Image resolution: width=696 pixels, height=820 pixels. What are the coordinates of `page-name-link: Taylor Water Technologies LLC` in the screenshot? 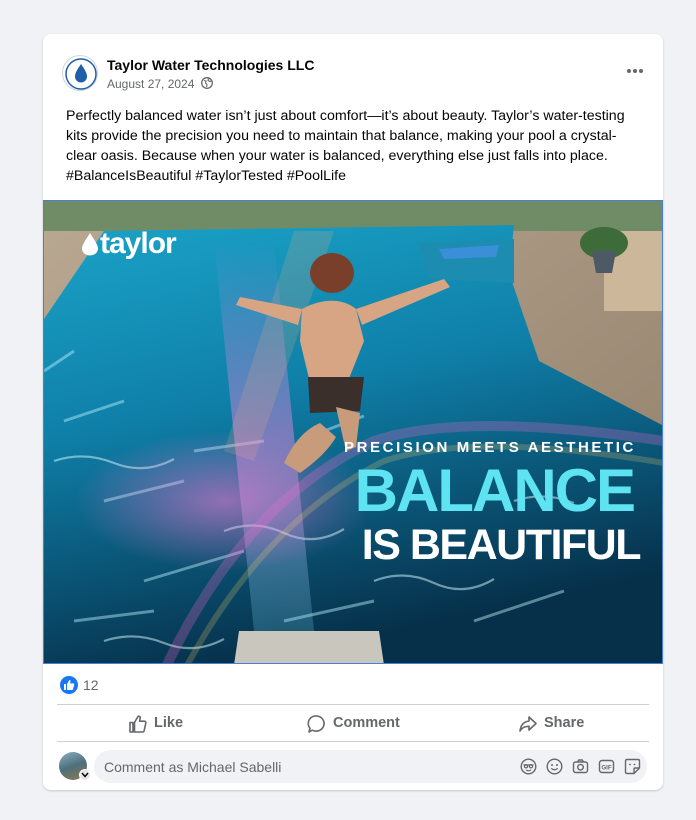 It's located at (210, 65).